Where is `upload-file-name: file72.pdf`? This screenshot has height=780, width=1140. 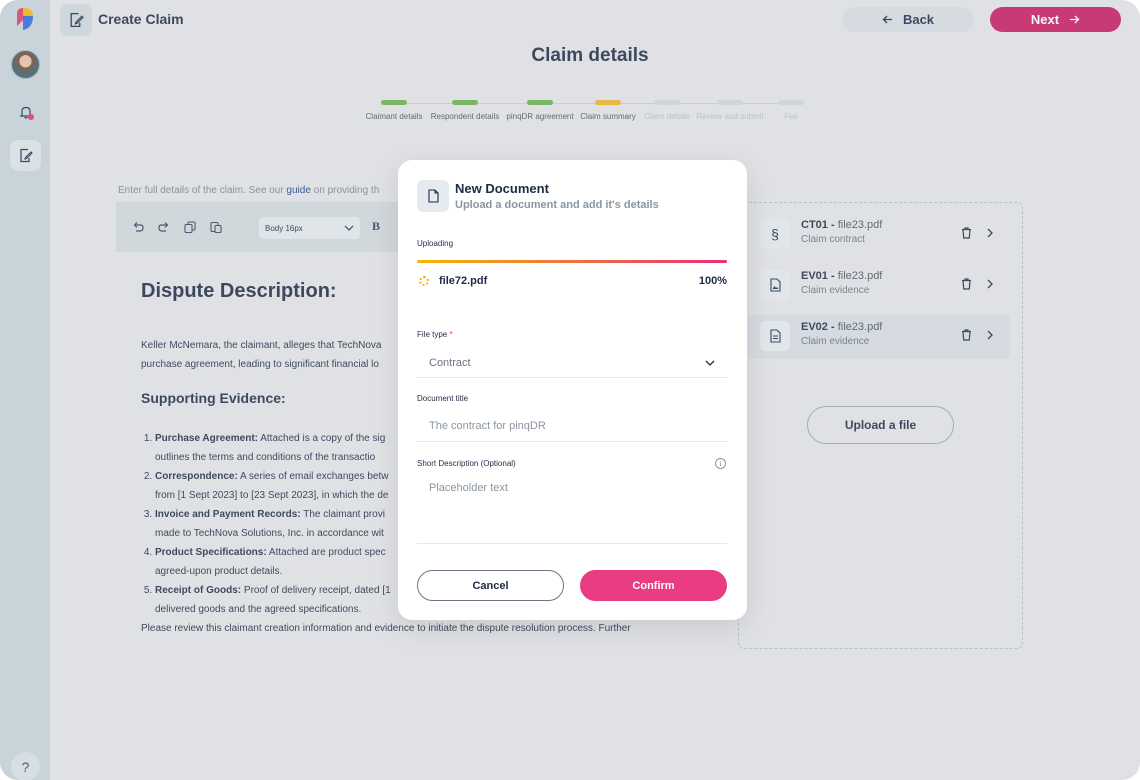 upload-file-name: file72.pdf is located at coordinates (463, 281).